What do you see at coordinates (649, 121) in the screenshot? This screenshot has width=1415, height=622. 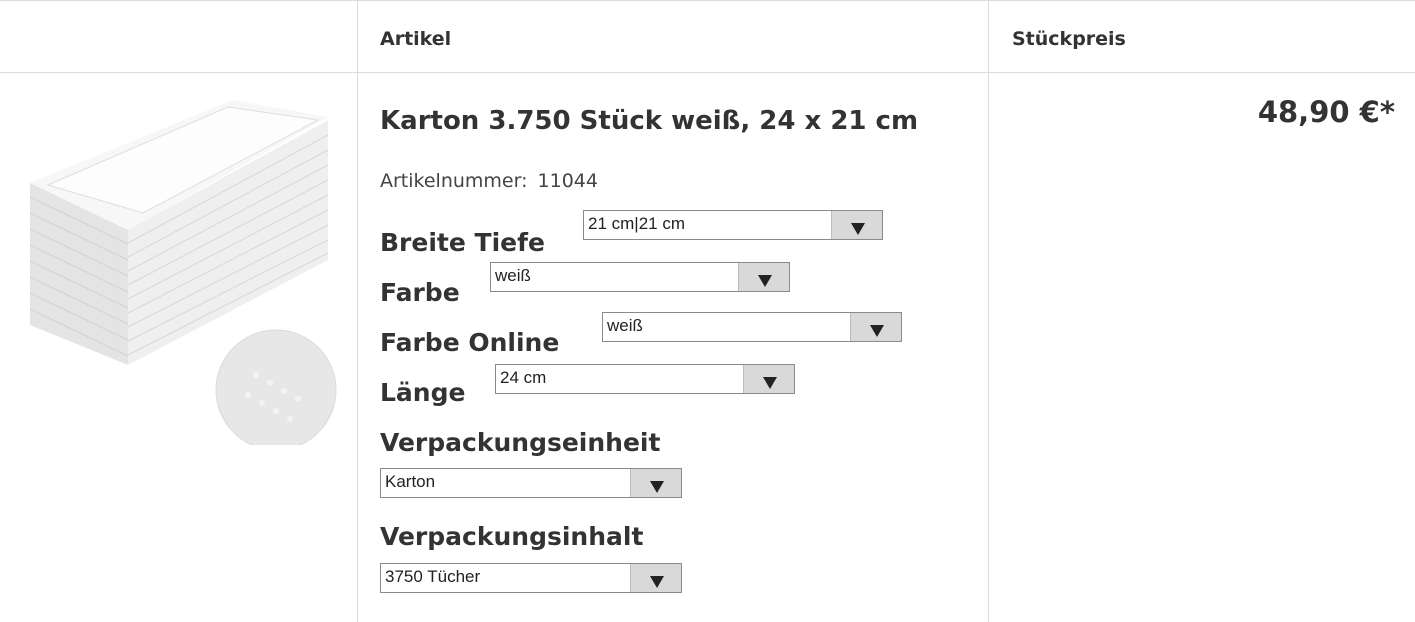 I see `product-title: Karton 3.750 Stück weiß, 24 x 21 cm` at bounding box center [649, 121].